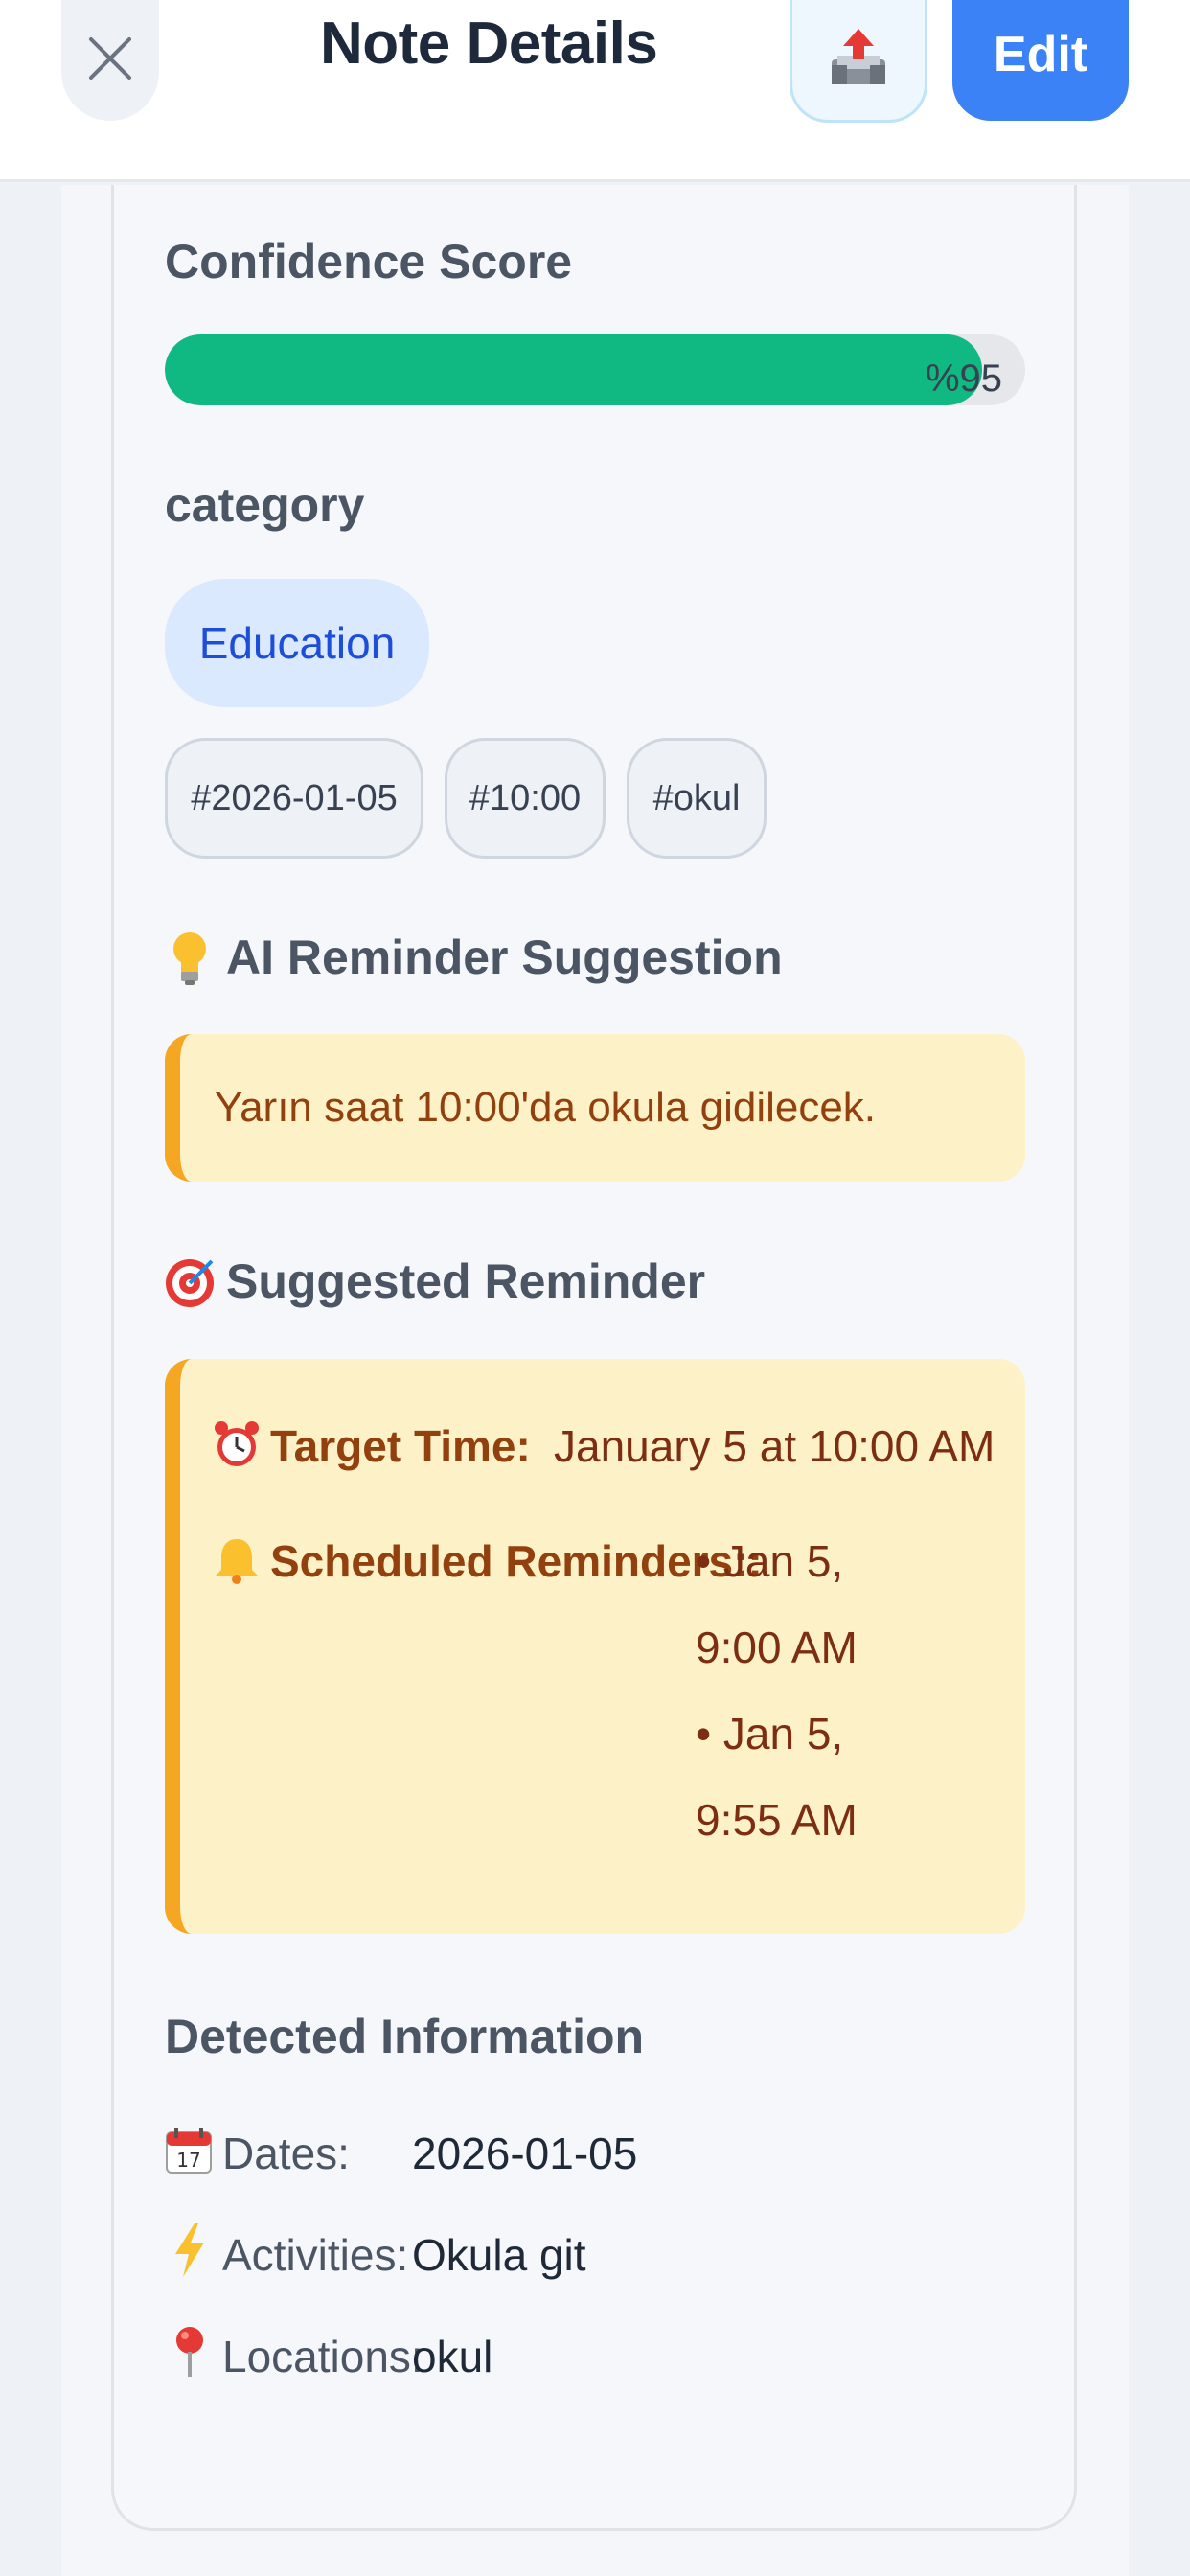 The height and width of the screenshot is (2576, 1190). What do you see at coordinates (964, 378) in the screenshot?
I see `confidence-percent: %95` at bounding box center [964, 378].